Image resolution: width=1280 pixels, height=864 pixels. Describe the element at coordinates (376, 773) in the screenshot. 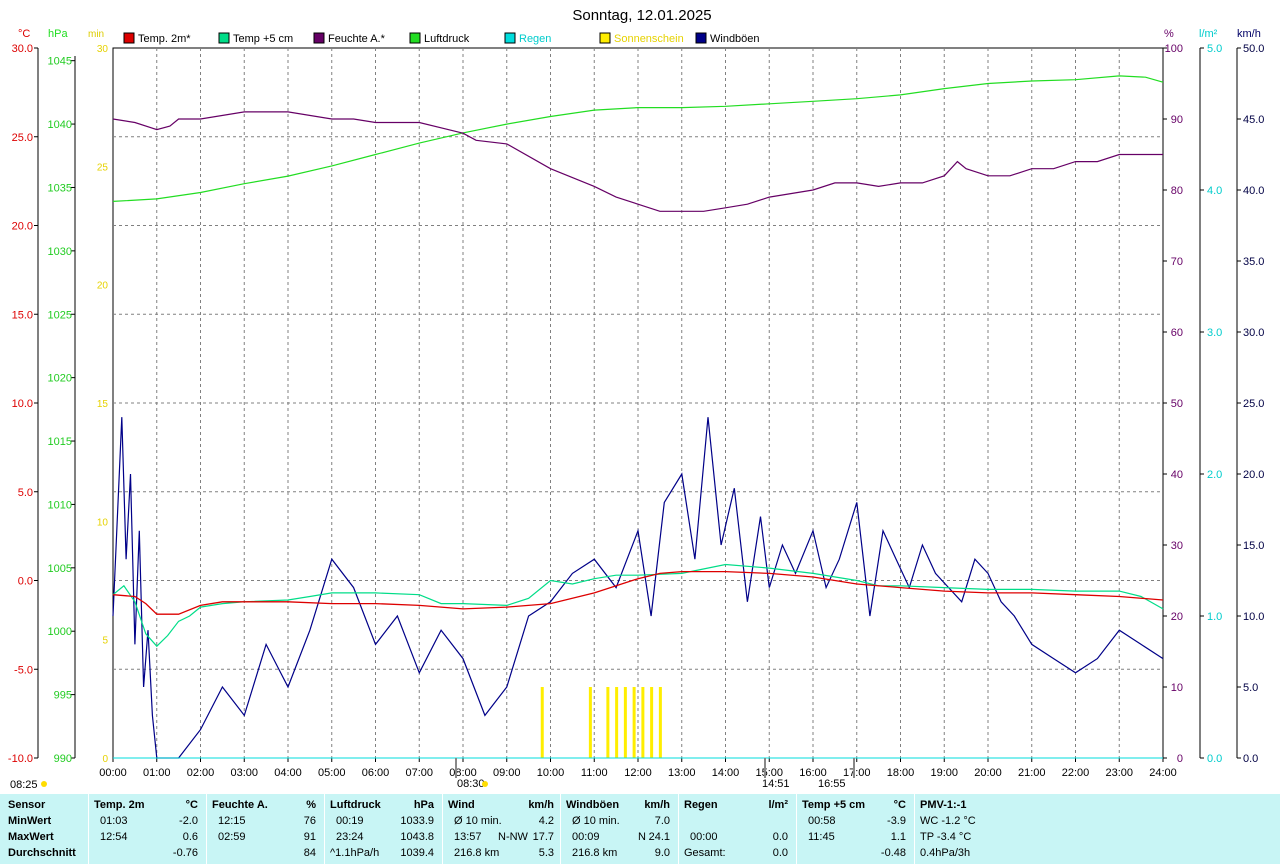

I see `time-tick-label: 06:00` at that location.